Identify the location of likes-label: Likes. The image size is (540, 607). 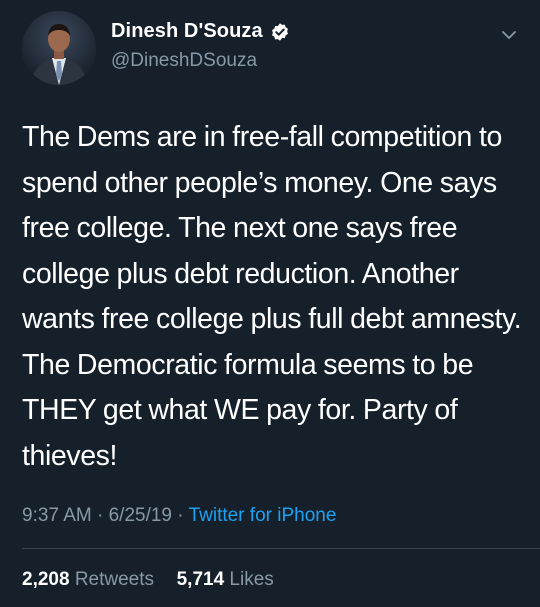
(251, 579).